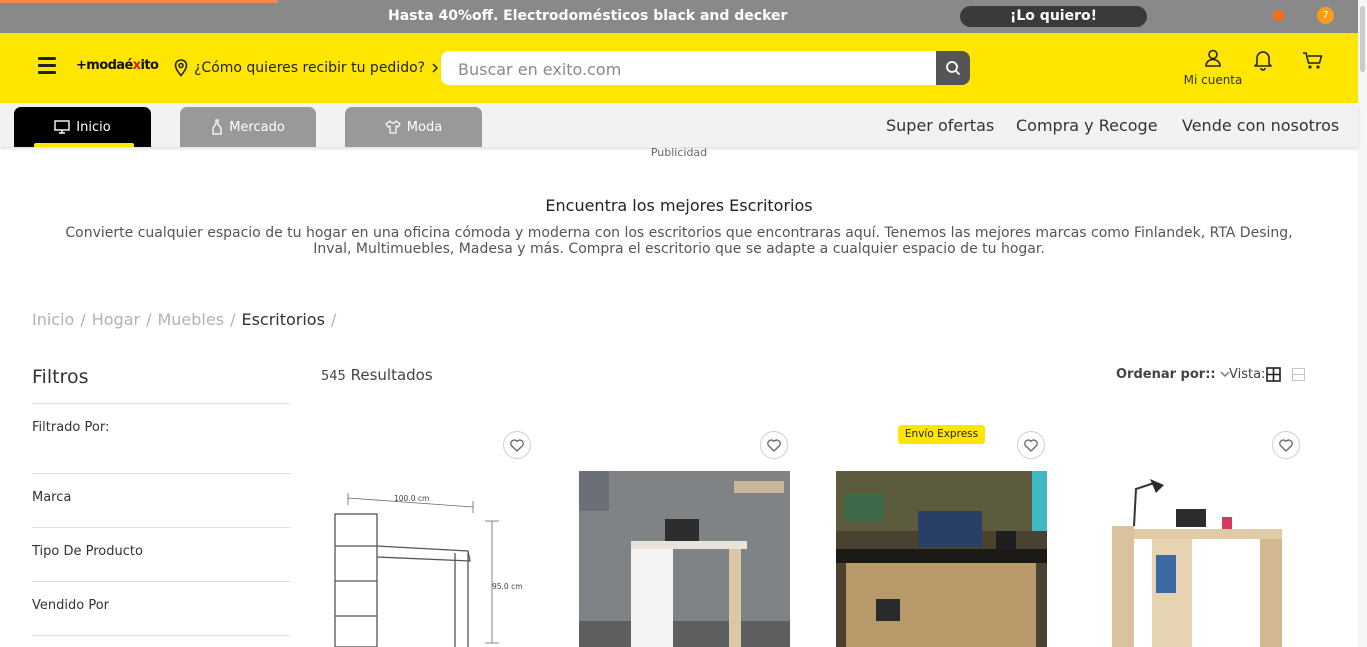 The width and height of the screenshot is (1367, 647). Describe the element at coordinates (941, 434) in the screenshot. I see `shipping-badge: Envío Express` at that location.